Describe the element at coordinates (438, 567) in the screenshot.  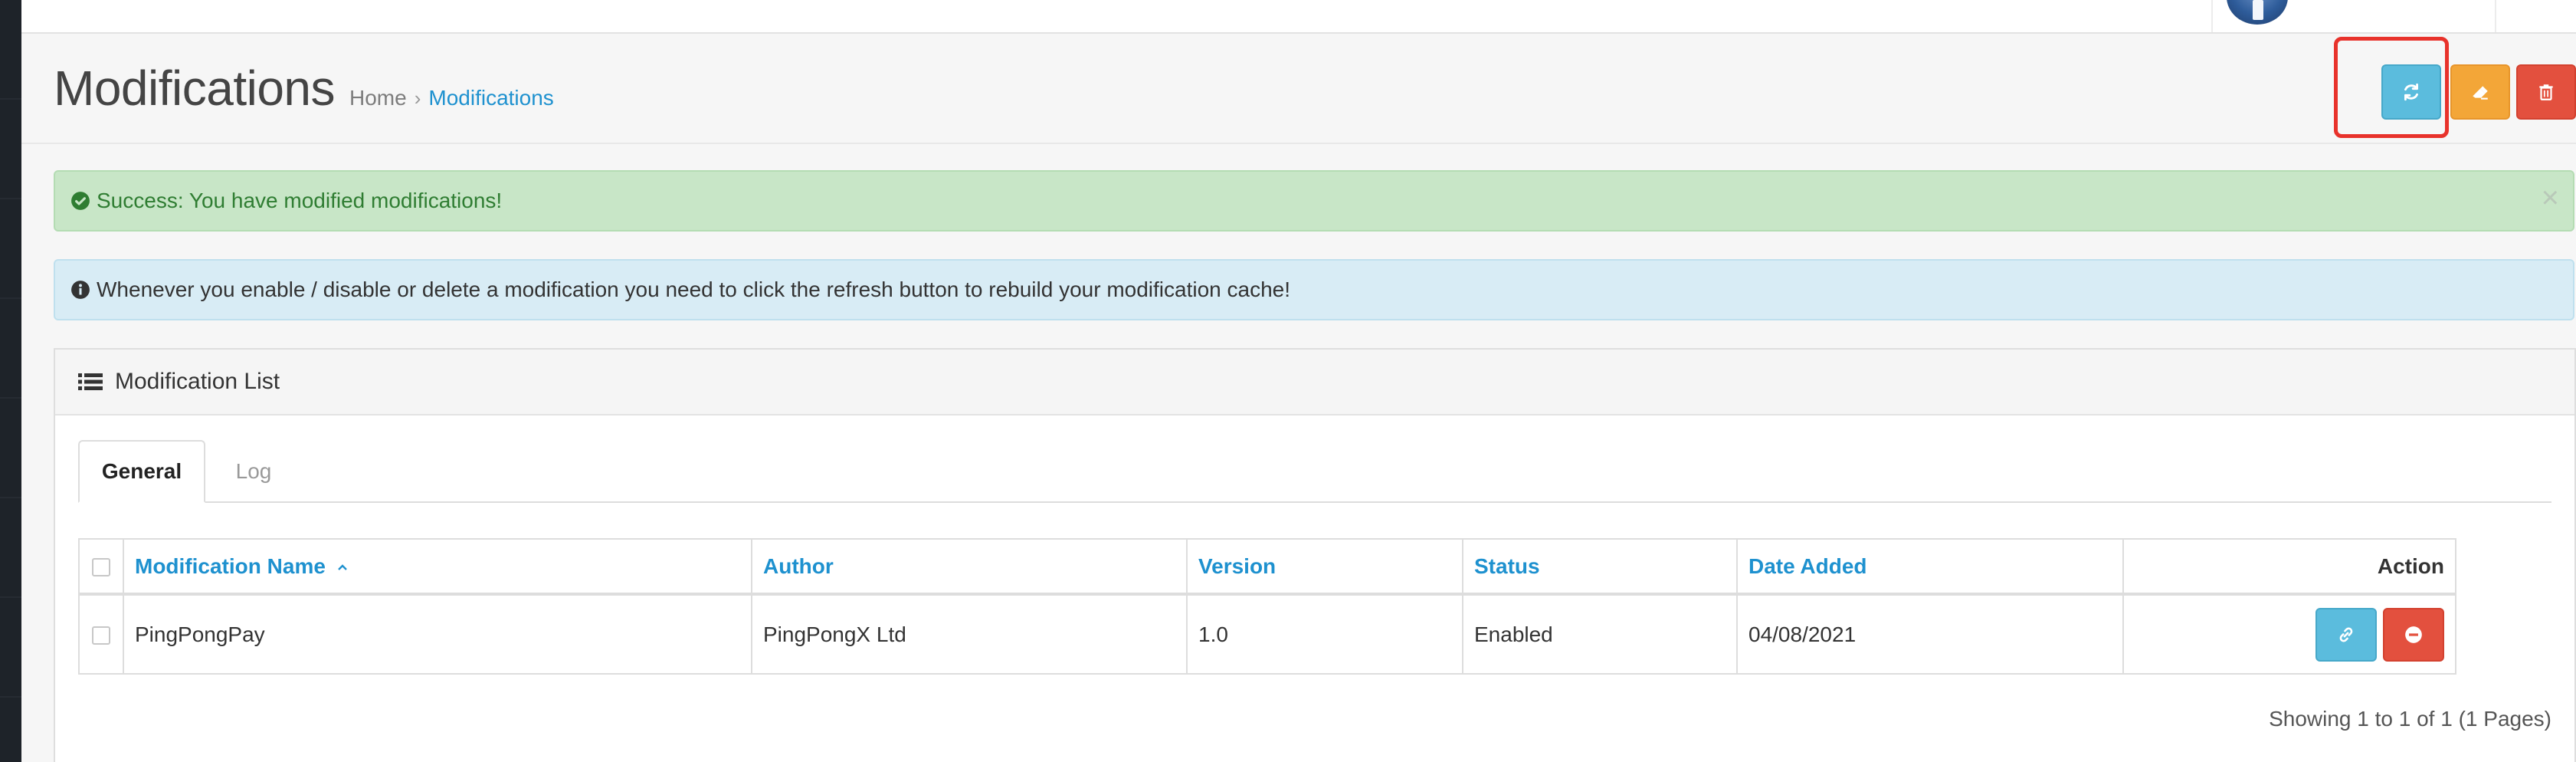
I see `column-header-name: Modification Name` at that location.